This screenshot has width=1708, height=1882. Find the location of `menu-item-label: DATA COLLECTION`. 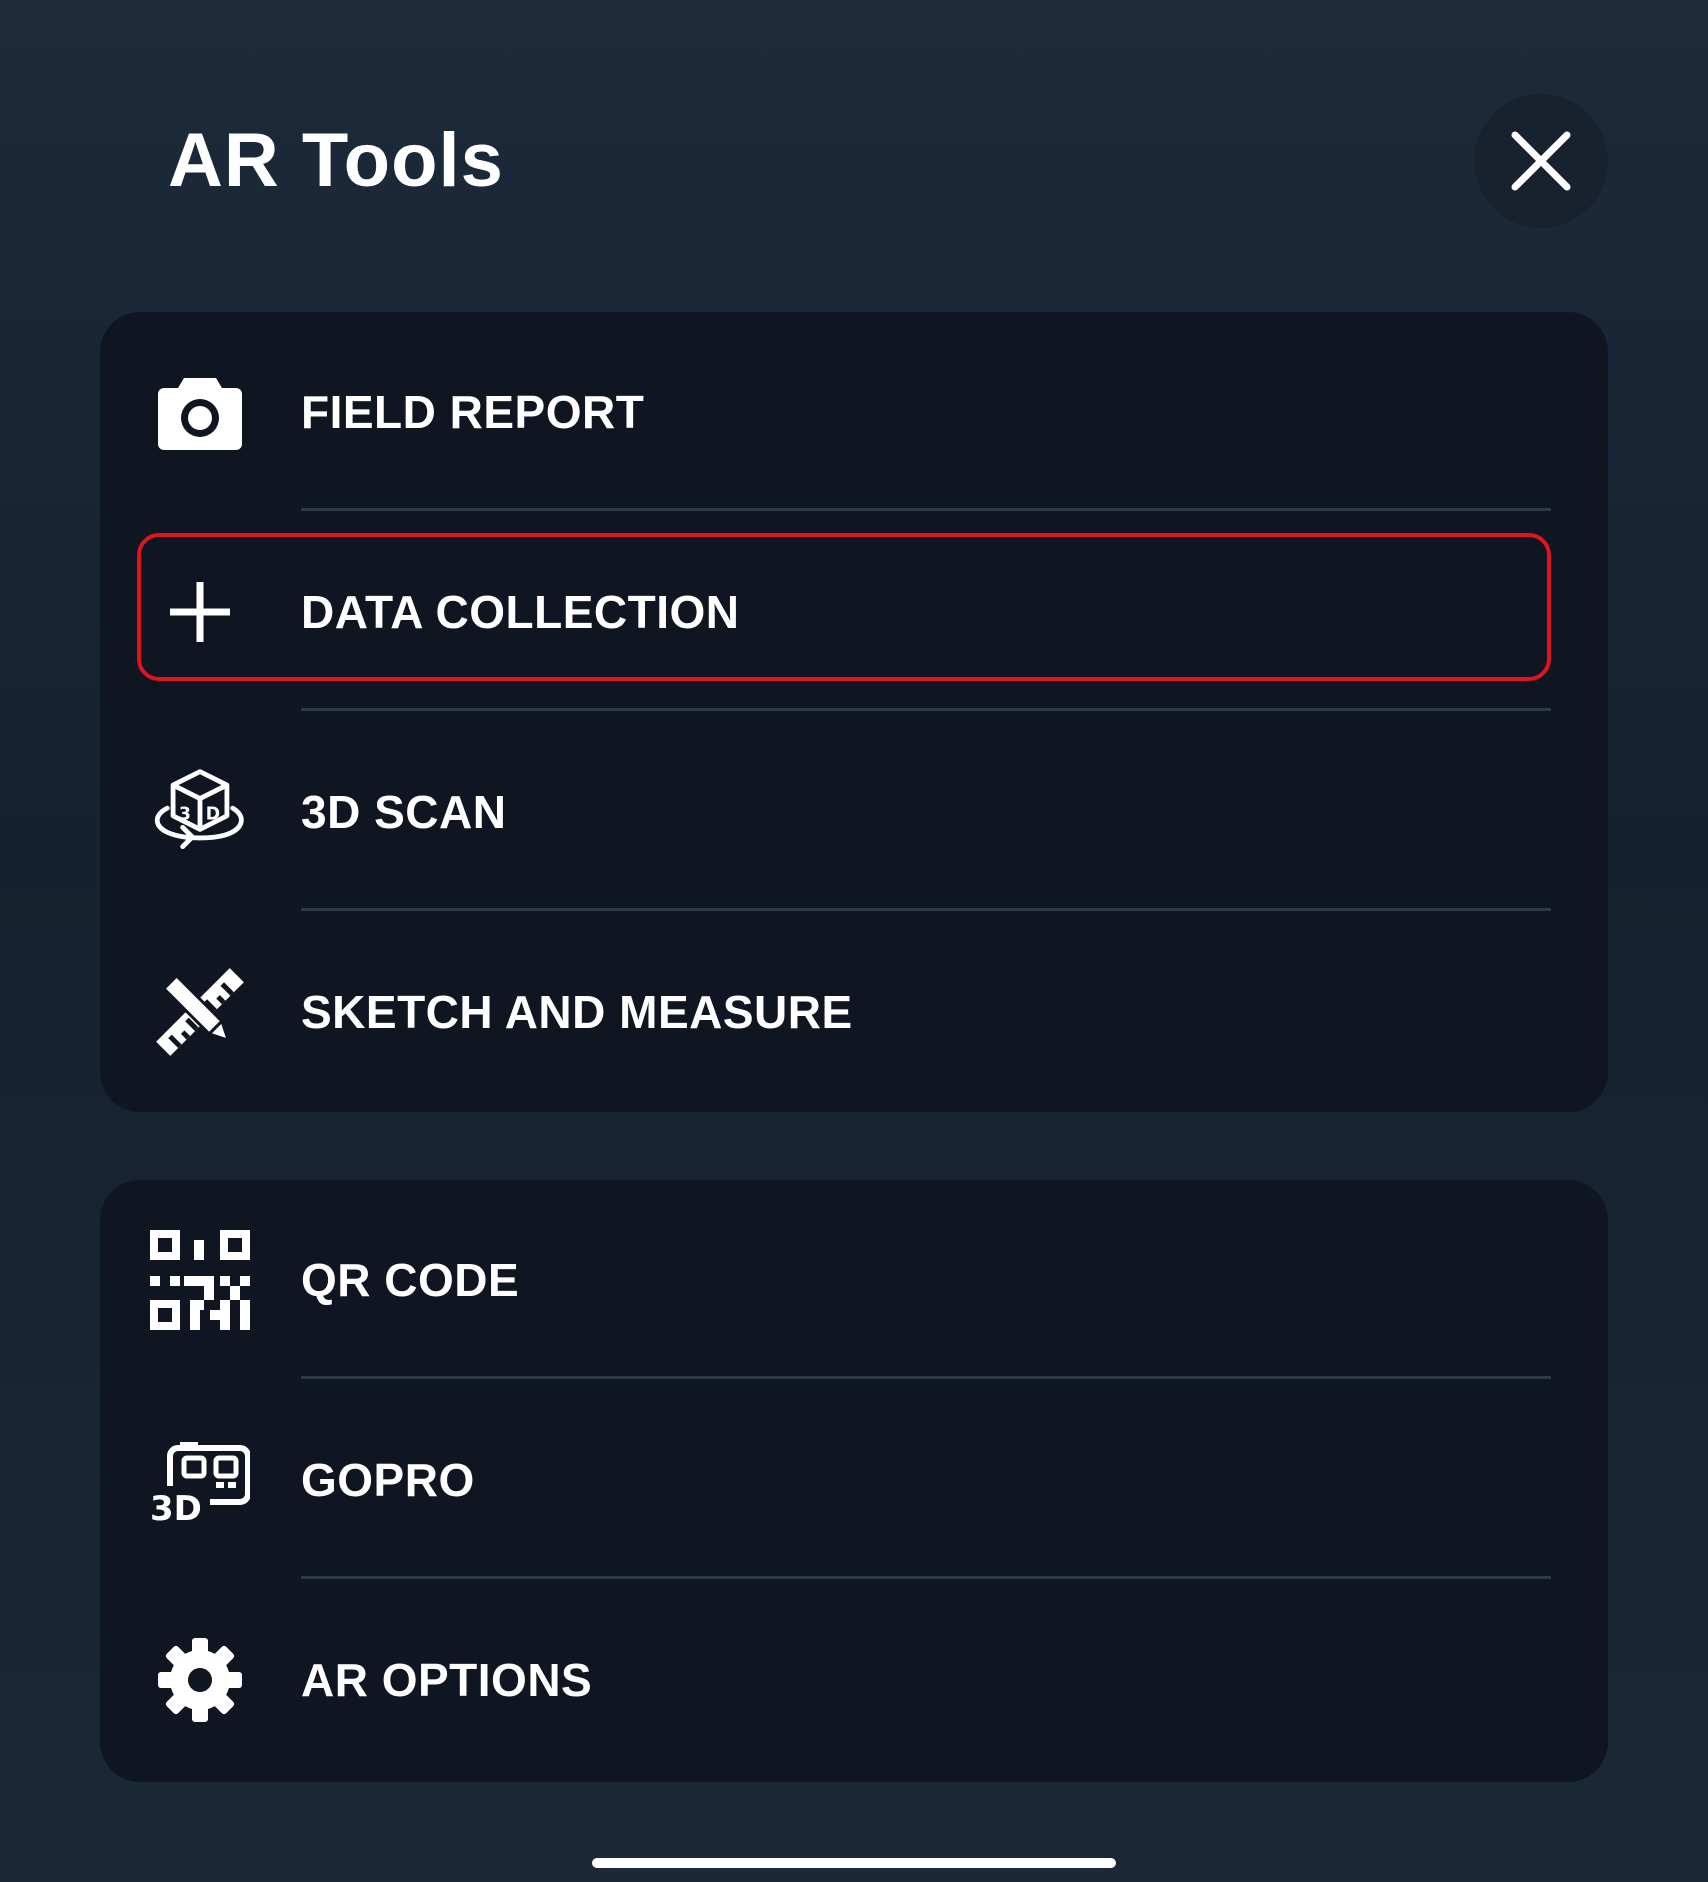

menu-item-label: DATA COLLECTION is located at coordinates (520, 612).